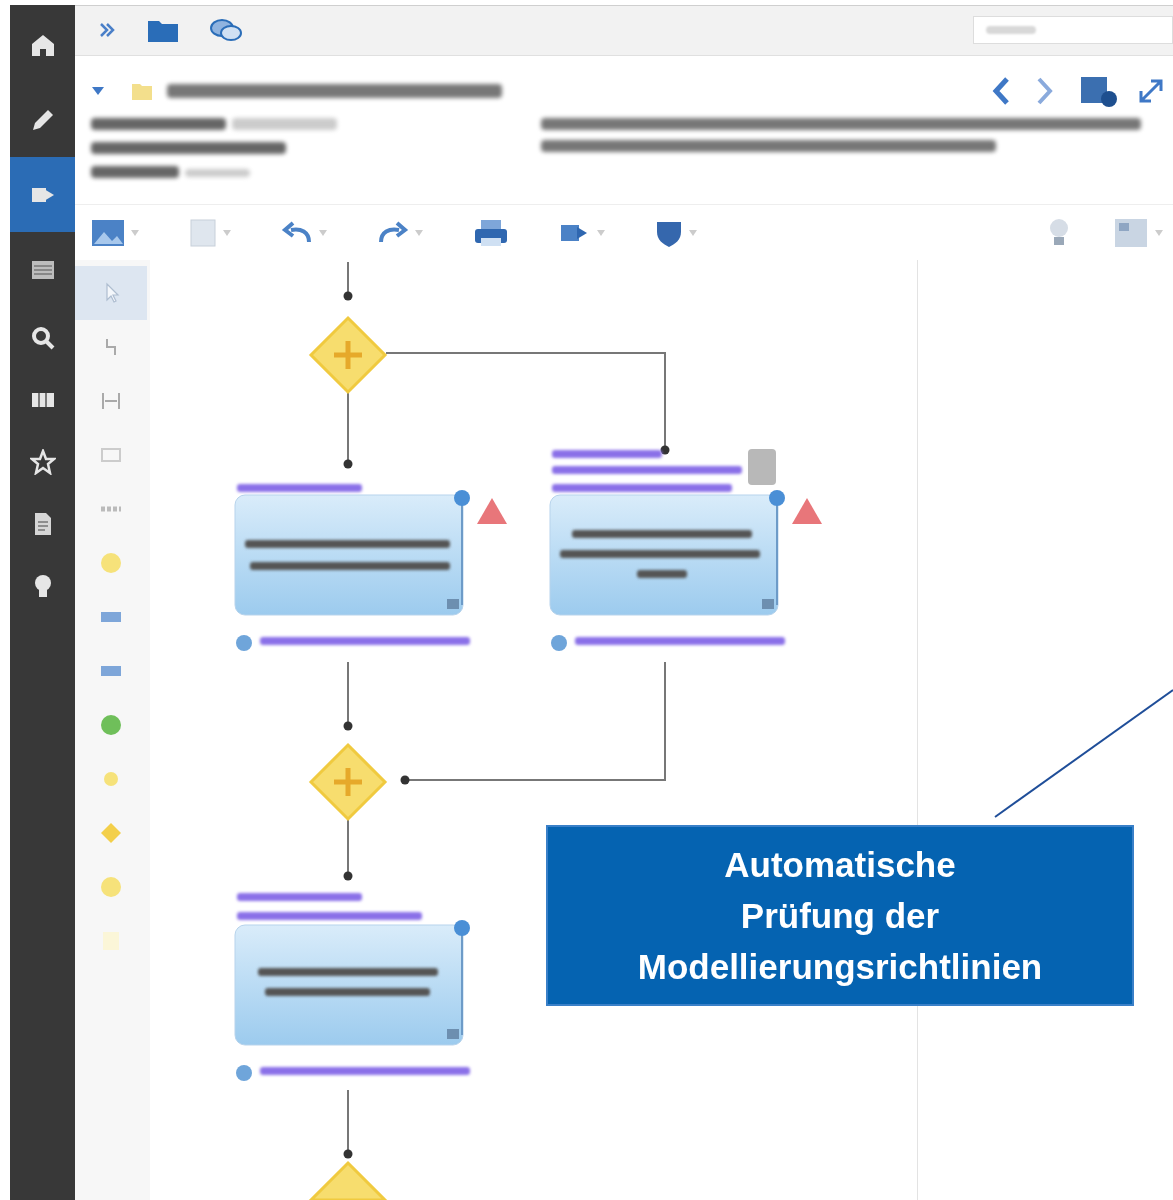 This screenshot has height=1200, width=1173. Describe the element at coordinates (108, 232) in the screenshot. I see `image-icon` at that location.